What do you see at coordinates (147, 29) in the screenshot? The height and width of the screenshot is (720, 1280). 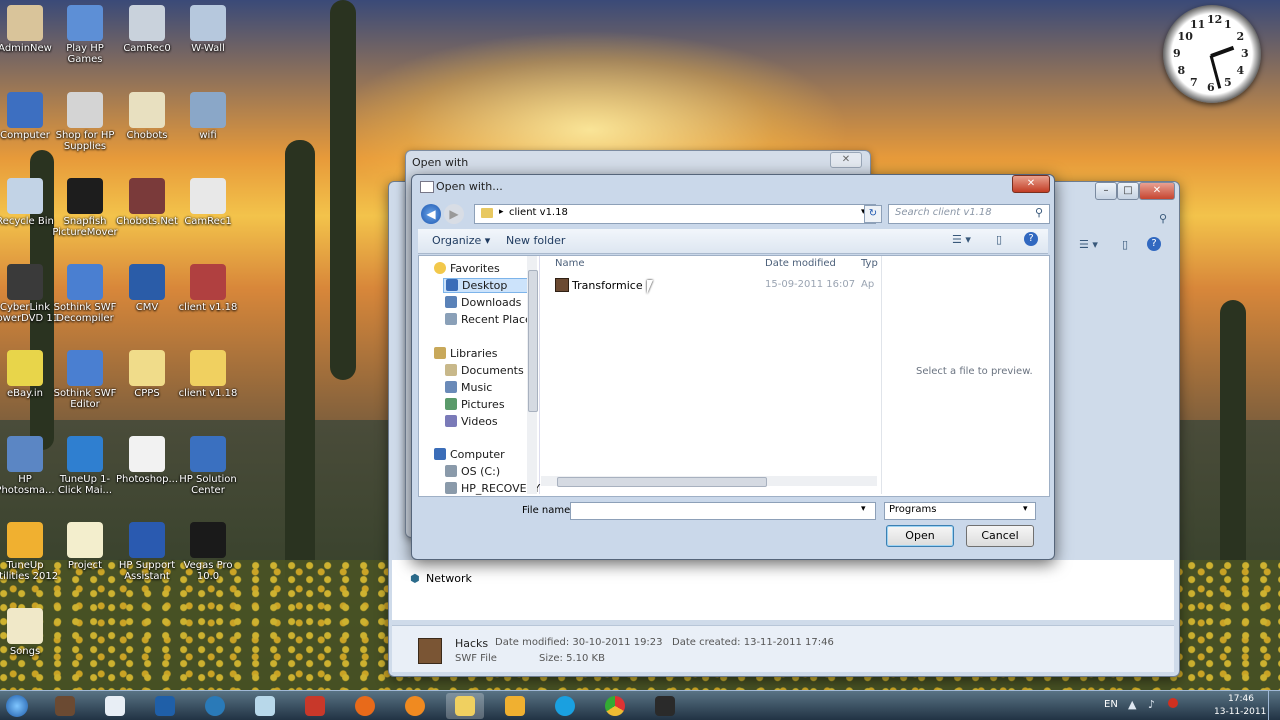 I see `desktop-icon: CamRec0` at bounding box center [147, 29].